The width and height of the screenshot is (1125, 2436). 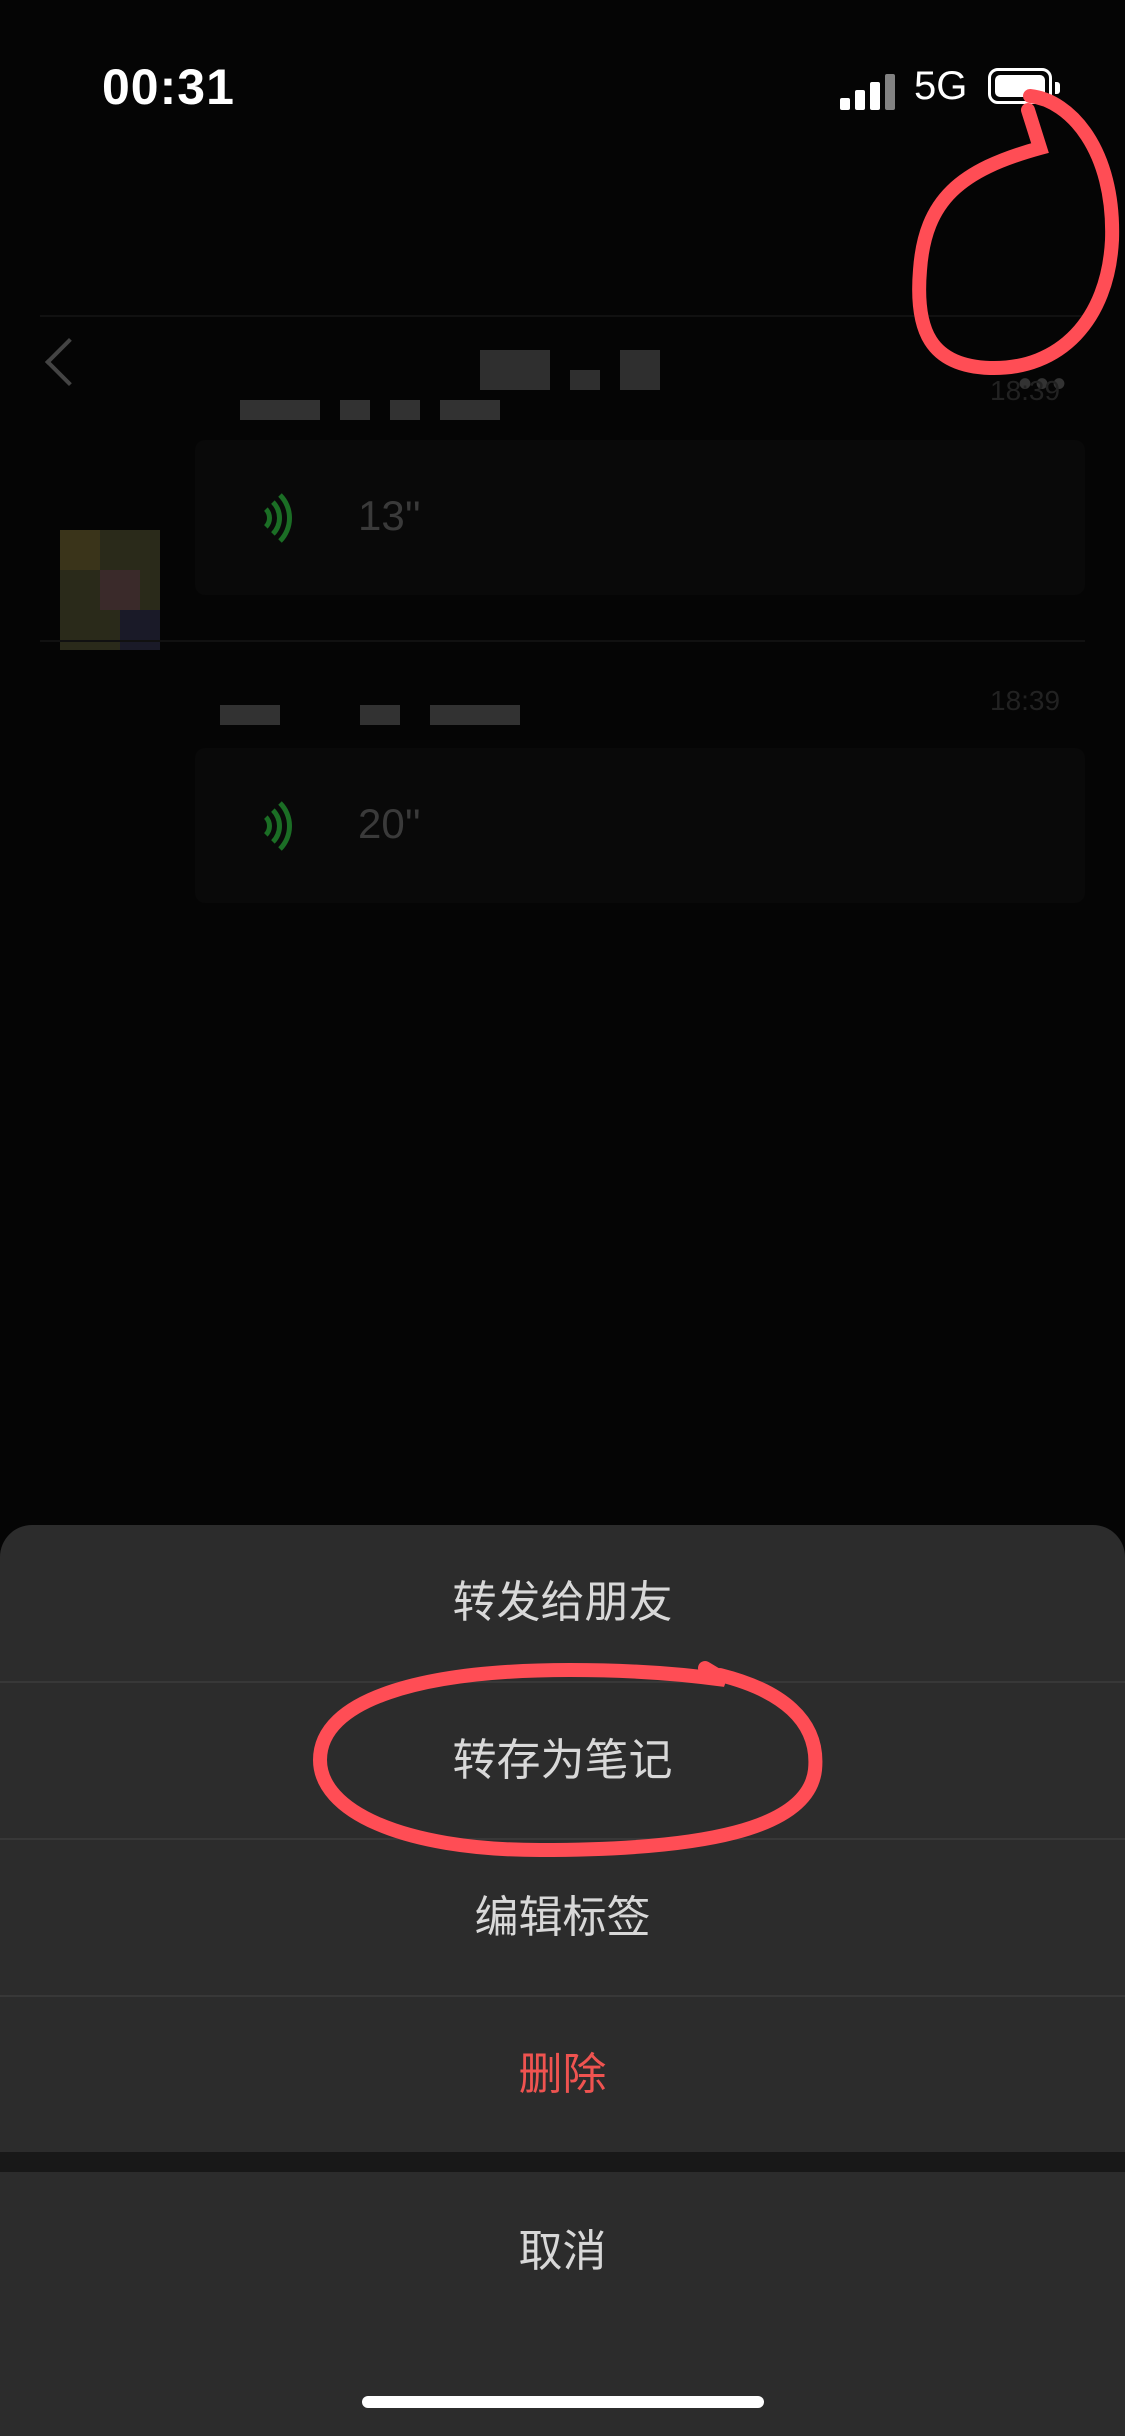 What do you see at coordinates (567, 1759) in the screenshot?
I see `annotation-circle-save-note` at bounding box center [567, 1759].